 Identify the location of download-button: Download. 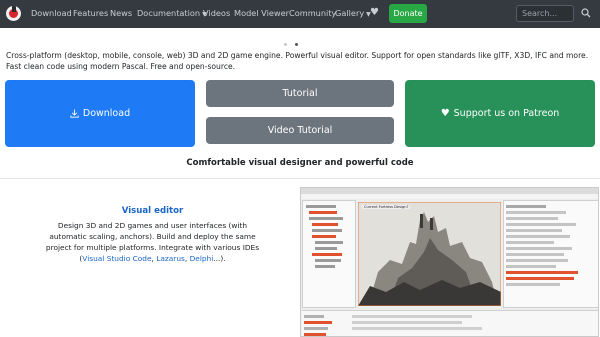
(100, 113).